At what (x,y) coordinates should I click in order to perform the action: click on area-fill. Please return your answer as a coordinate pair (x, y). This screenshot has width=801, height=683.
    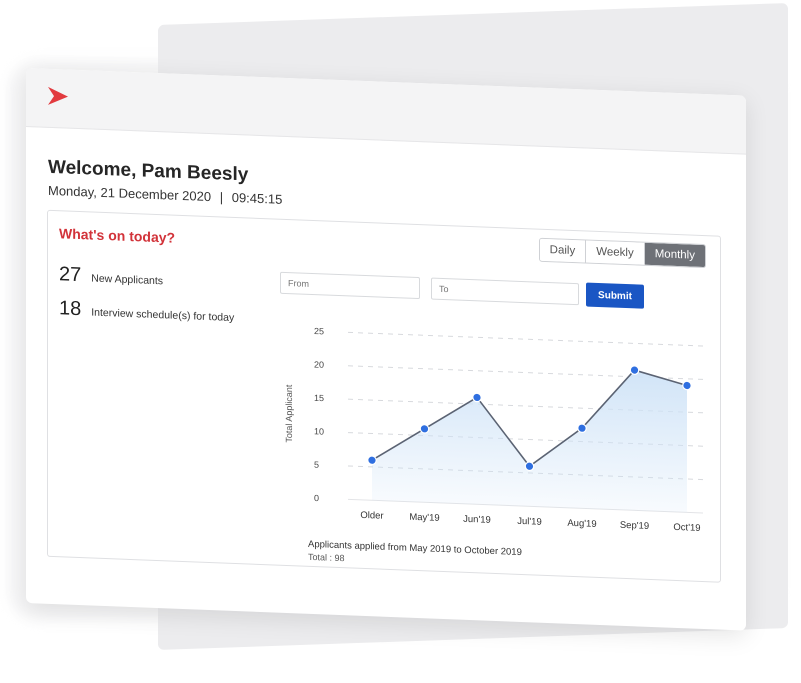
    Looking at the image, I should click on (529, 441).